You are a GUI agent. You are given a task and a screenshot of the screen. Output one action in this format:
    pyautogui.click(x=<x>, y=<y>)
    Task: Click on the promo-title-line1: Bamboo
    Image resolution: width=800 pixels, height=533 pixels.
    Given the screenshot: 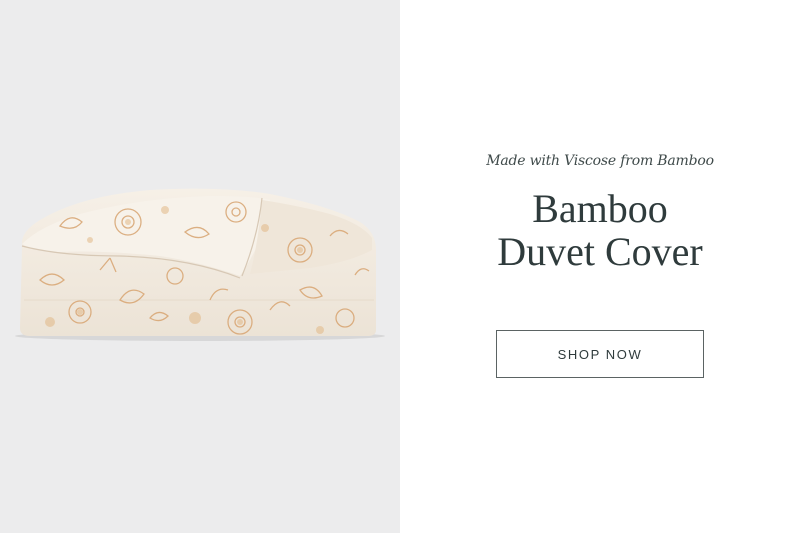 What is the action you would take?
    pyautogui.click(x=600, y=208)
    